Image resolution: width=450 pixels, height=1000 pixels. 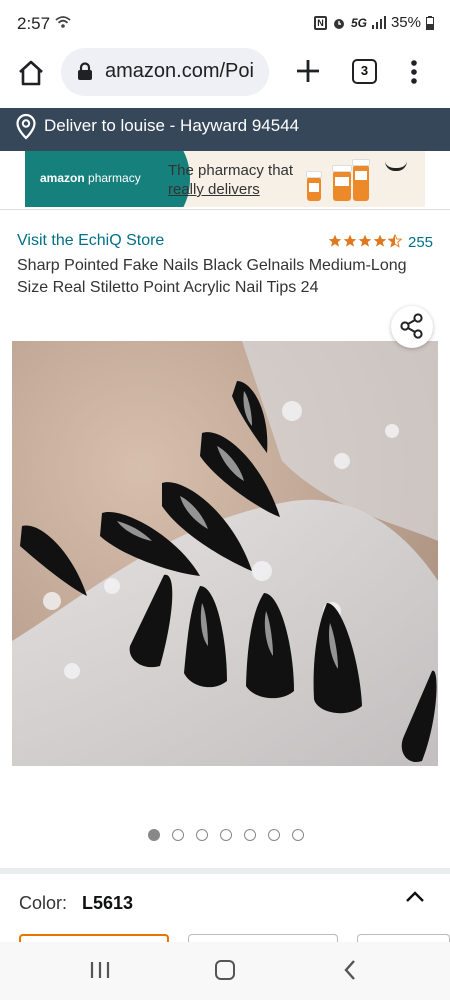 What do you see at coordinates (414, 72) in the screenshot?
I see `more-vert-icon` at bounding box center [414, 72].